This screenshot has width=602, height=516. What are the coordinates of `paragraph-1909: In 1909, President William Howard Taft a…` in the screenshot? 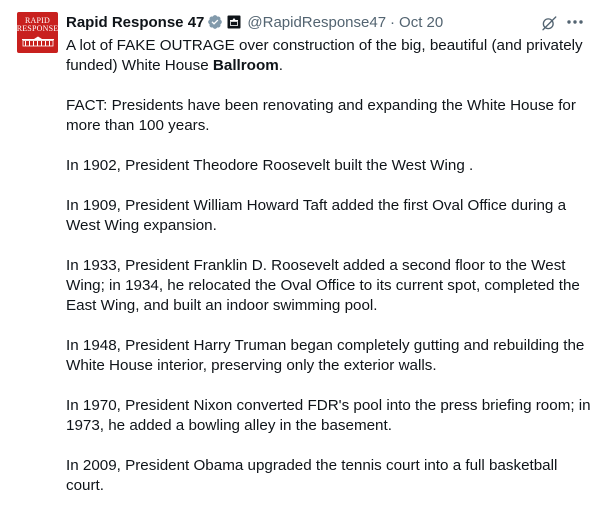 It's located at (316, 215).